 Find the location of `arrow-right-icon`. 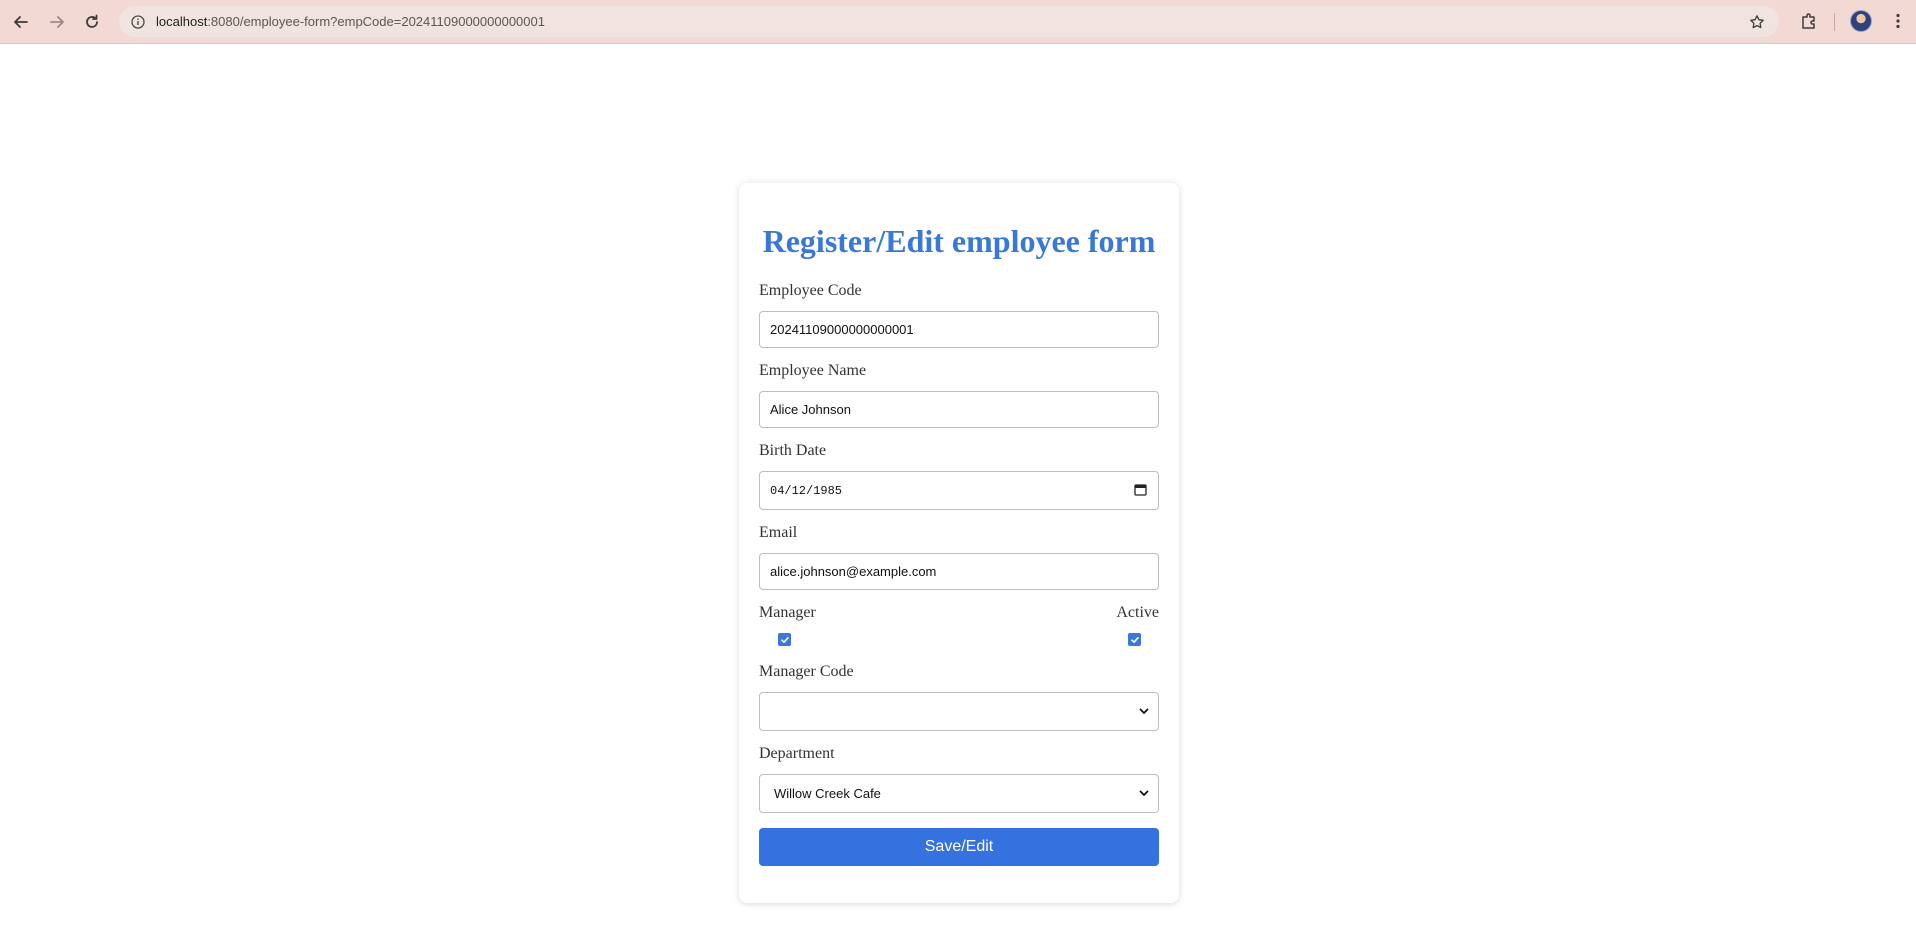

arrow-right-icon is located at coordinates (57, 22).